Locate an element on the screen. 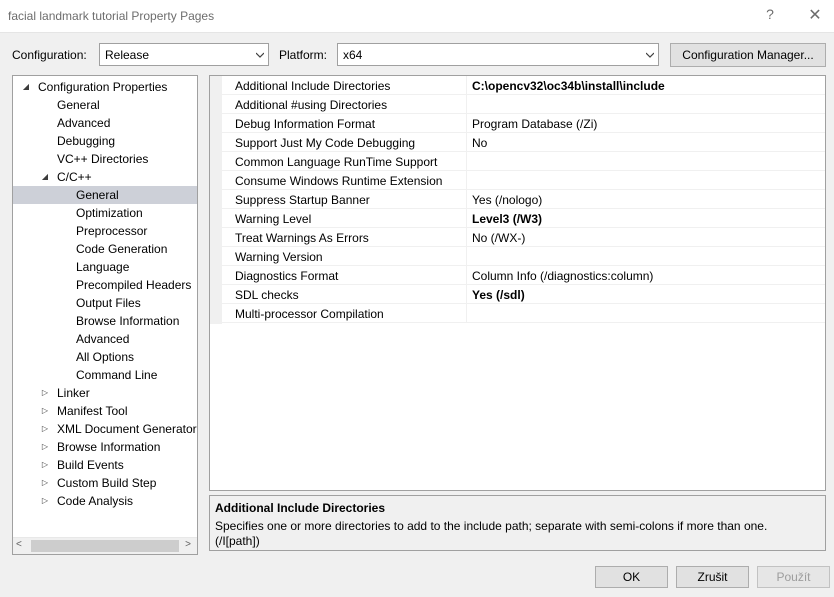 The height and width of the screenshot is (597, 834). property-name: SDL checks is located at coordinates (267, 295).